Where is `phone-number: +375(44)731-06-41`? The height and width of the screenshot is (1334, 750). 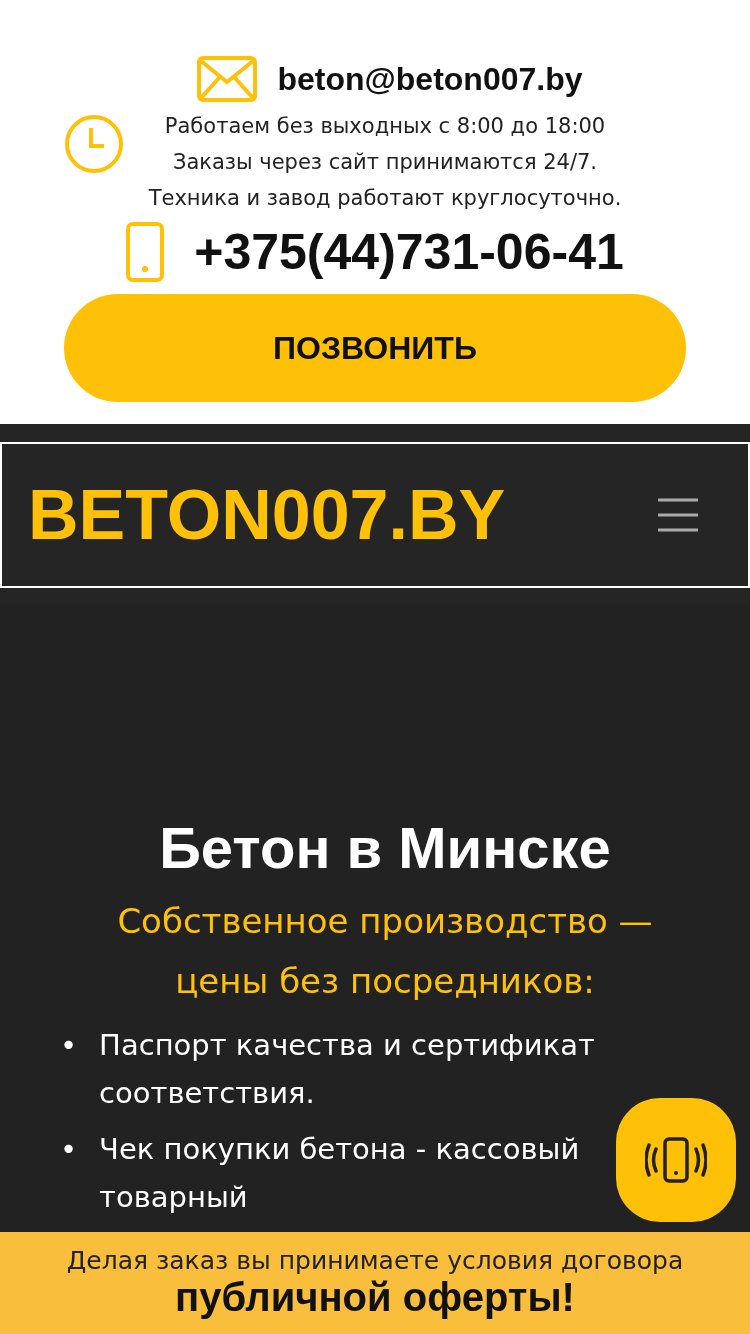
phone-number: +375(44)731-06-41 is located at coordinates (409, 252).